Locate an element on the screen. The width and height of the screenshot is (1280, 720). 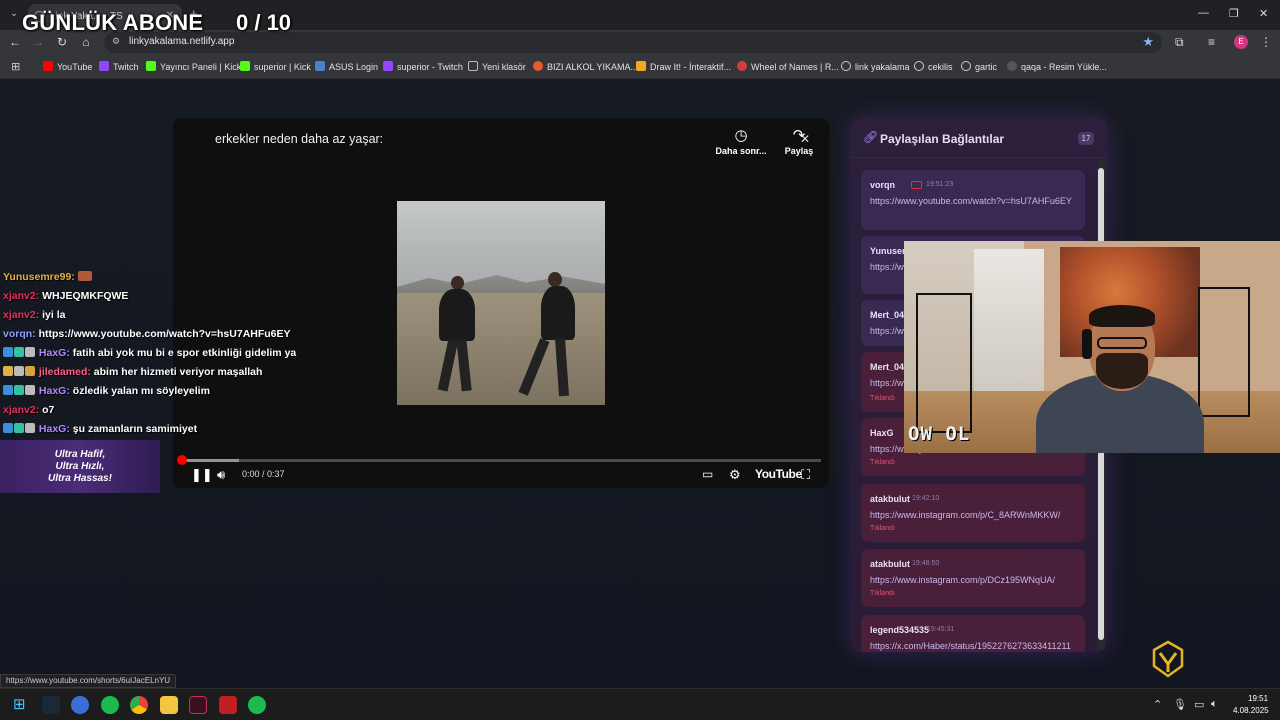
kick-icon is located at coordinates (151, 66).